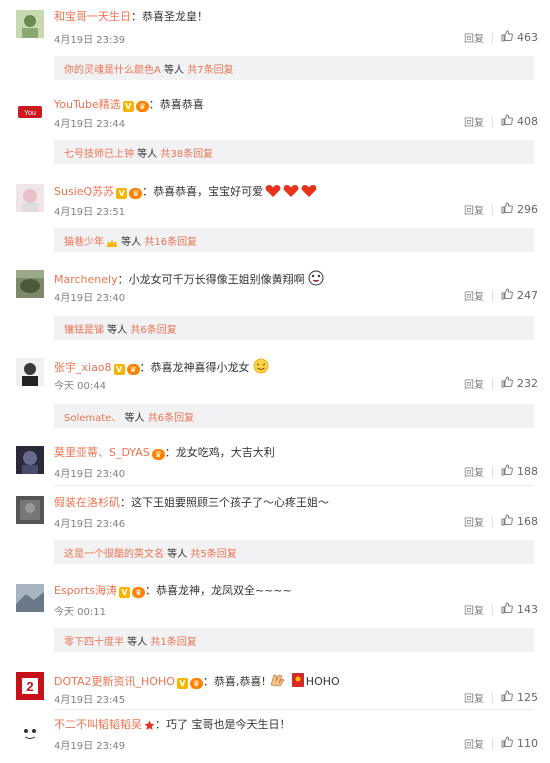 The height and width of the screenshot is (763, 550). Describe the element at coordinates (98, 724) in the screenshot. I see `username-link: 不二不叫韬韬韬吴` at that location.